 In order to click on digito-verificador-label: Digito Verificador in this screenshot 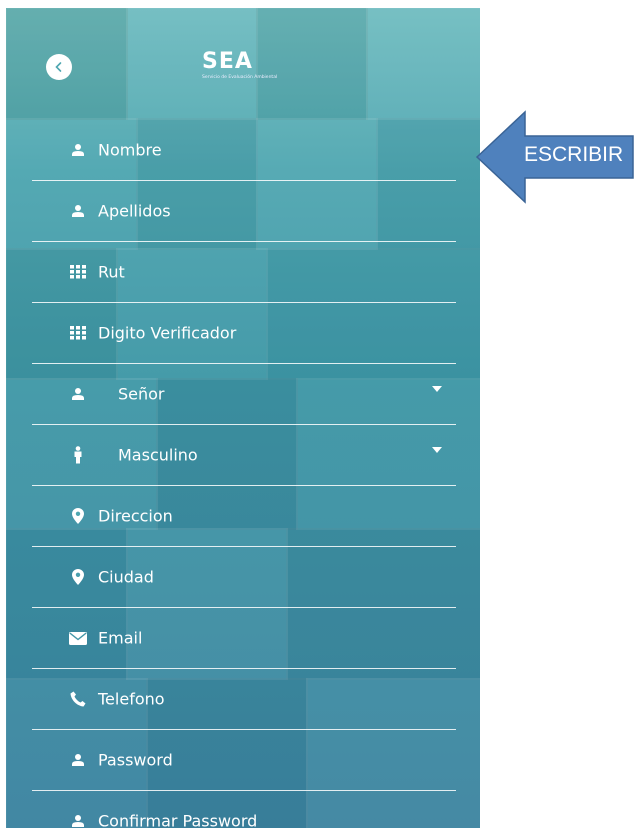, I will do `click(167, 333)`.